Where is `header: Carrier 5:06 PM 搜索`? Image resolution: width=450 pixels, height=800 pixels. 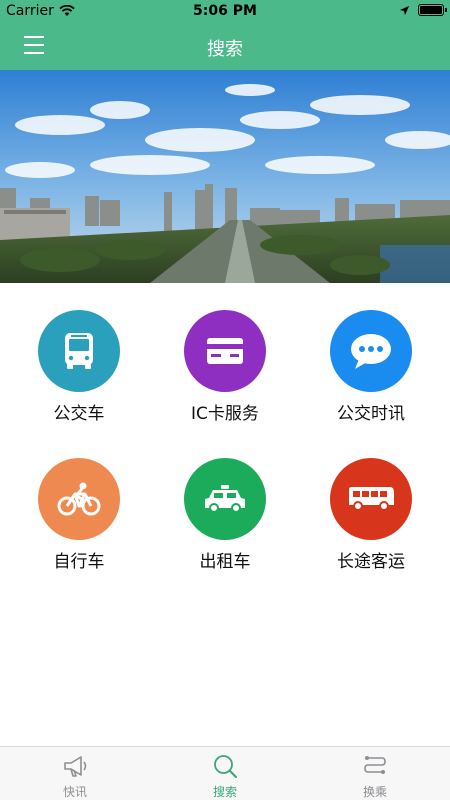 header: Carrier 5:06 PM 搜索 is located at coordinates (225, 35).